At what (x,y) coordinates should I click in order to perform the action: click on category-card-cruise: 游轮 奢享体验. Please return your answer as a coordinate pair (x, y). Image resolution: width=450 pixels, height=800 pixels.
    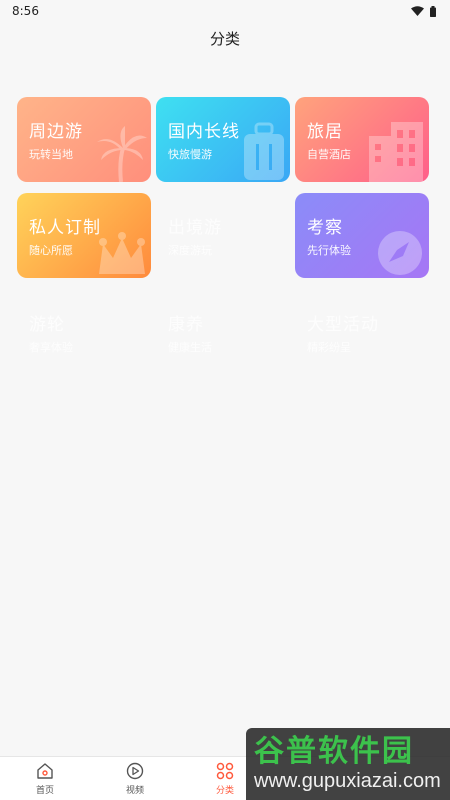
    Looking at the image, I should click on (84, 332).